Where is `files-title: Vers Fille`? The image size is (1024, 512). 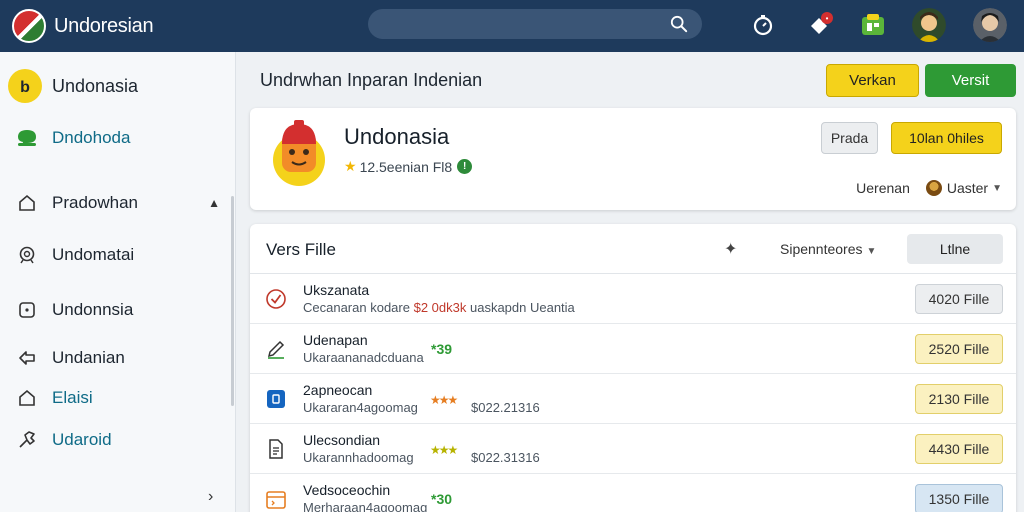 files-title: Vers Fille is located at coordinates (301, 249).